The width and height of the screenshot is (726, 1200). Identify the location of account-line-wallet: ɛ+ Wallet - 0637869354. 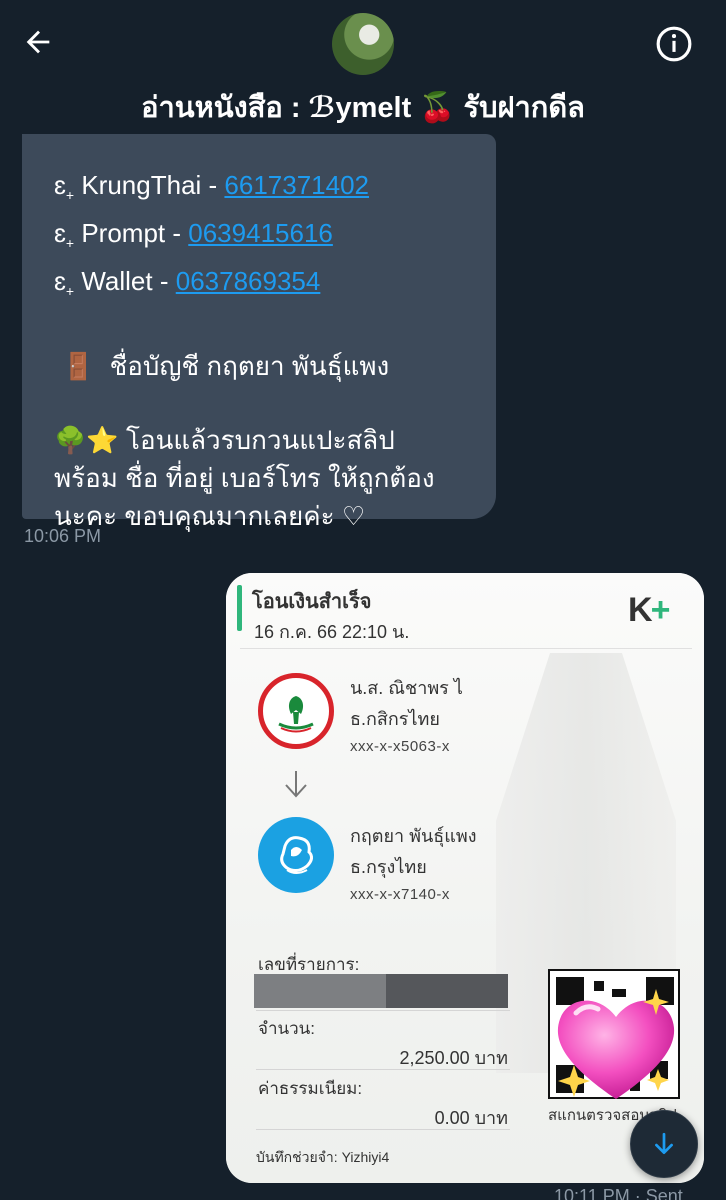
(187, 283).